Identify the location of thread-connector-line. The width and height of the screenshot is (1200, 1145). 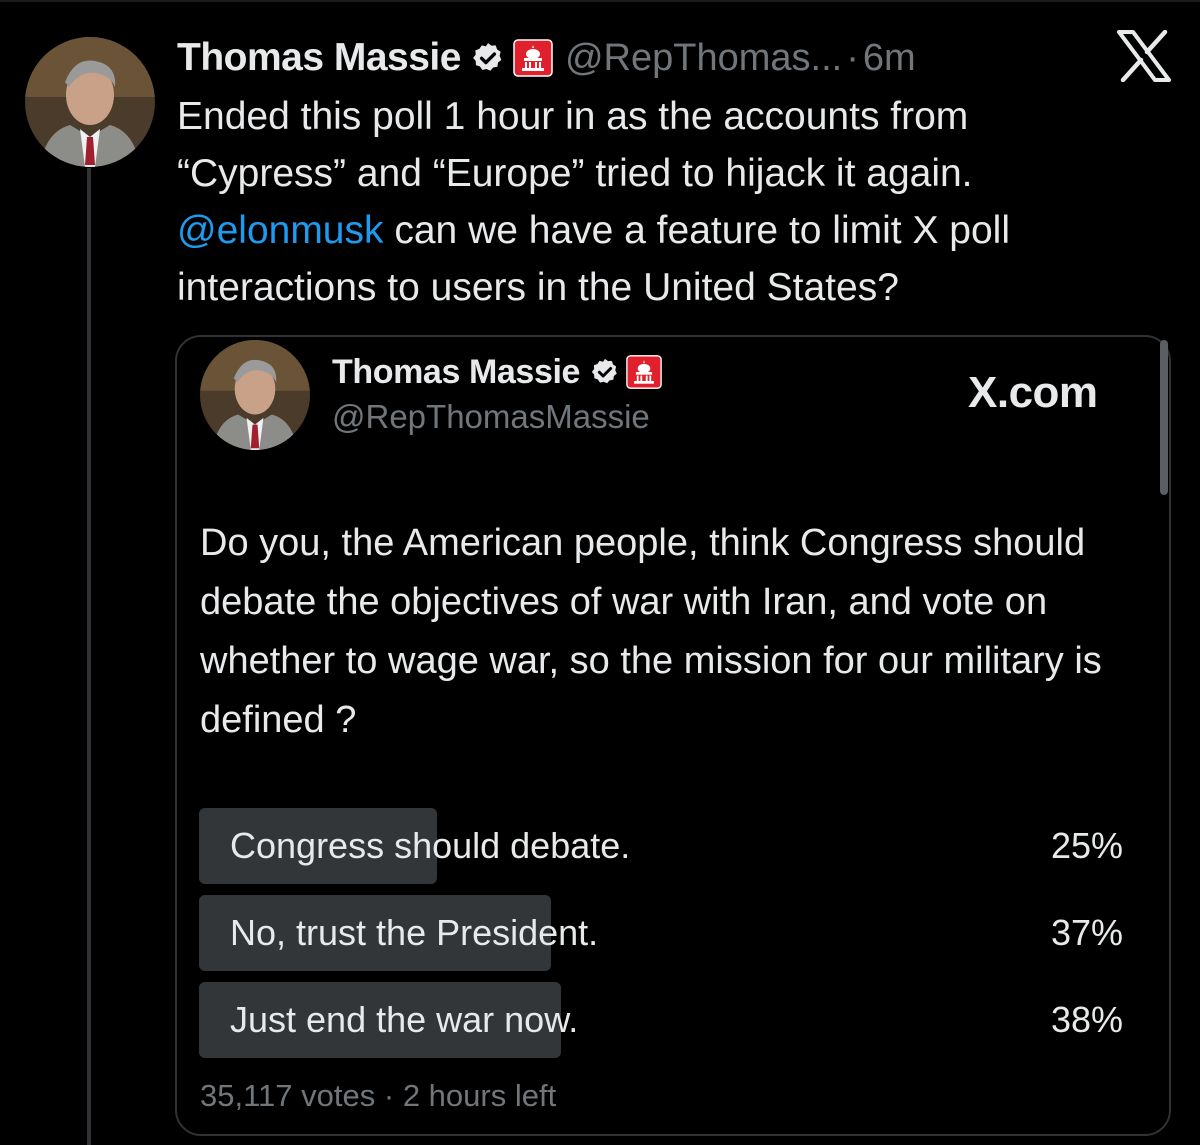
(89, 656).